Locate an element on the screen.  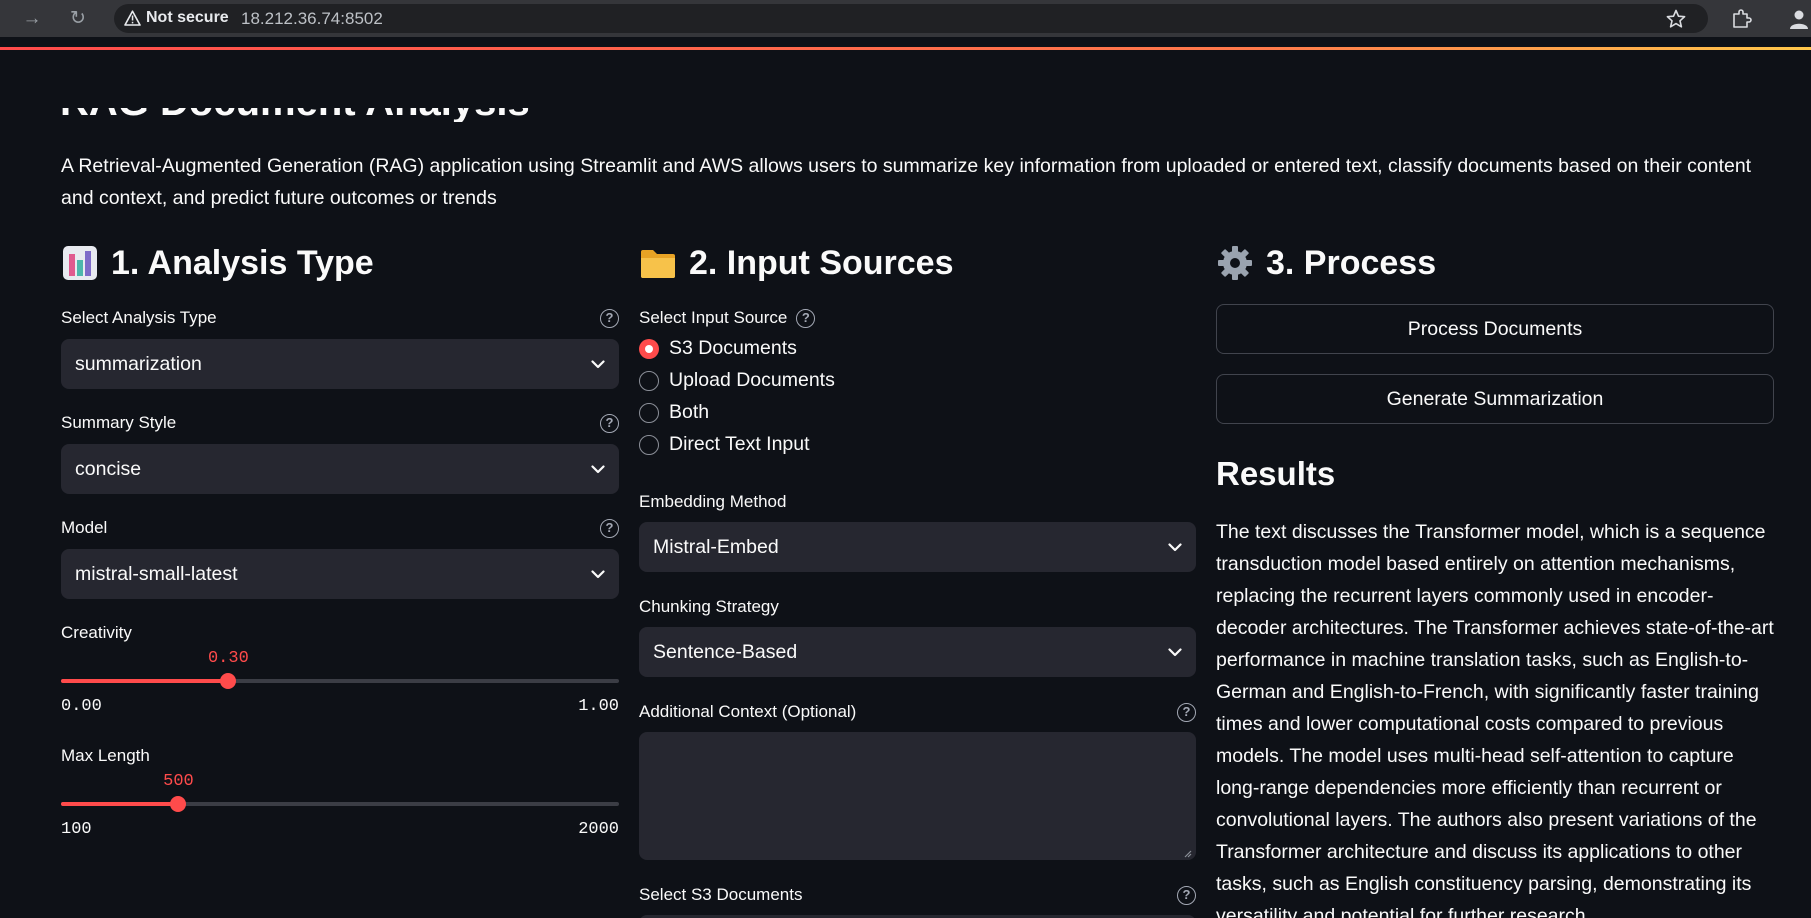
creativity-value: 0.30 is located at coordinates (228, 658).